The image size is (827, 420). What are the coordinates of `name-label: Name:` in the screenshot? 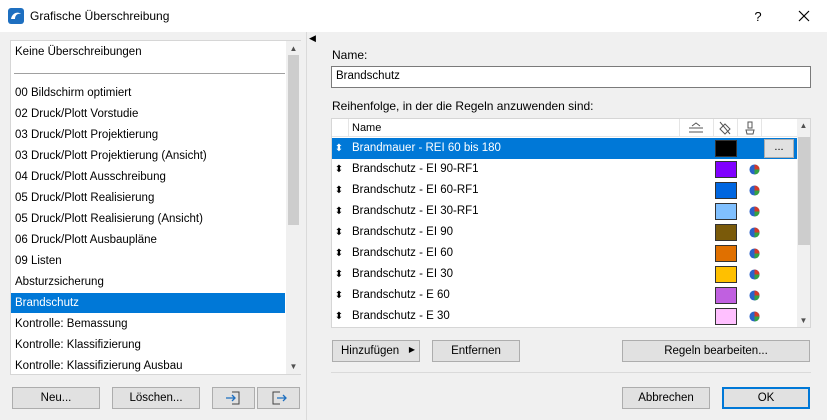 It's located at (350, 55).